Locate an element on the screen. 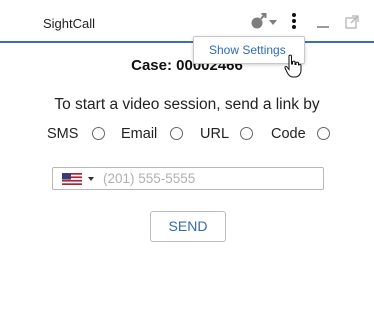 This screenshot has height=314, width=374. option-code-label: Code is located at coordinates (288, 134).